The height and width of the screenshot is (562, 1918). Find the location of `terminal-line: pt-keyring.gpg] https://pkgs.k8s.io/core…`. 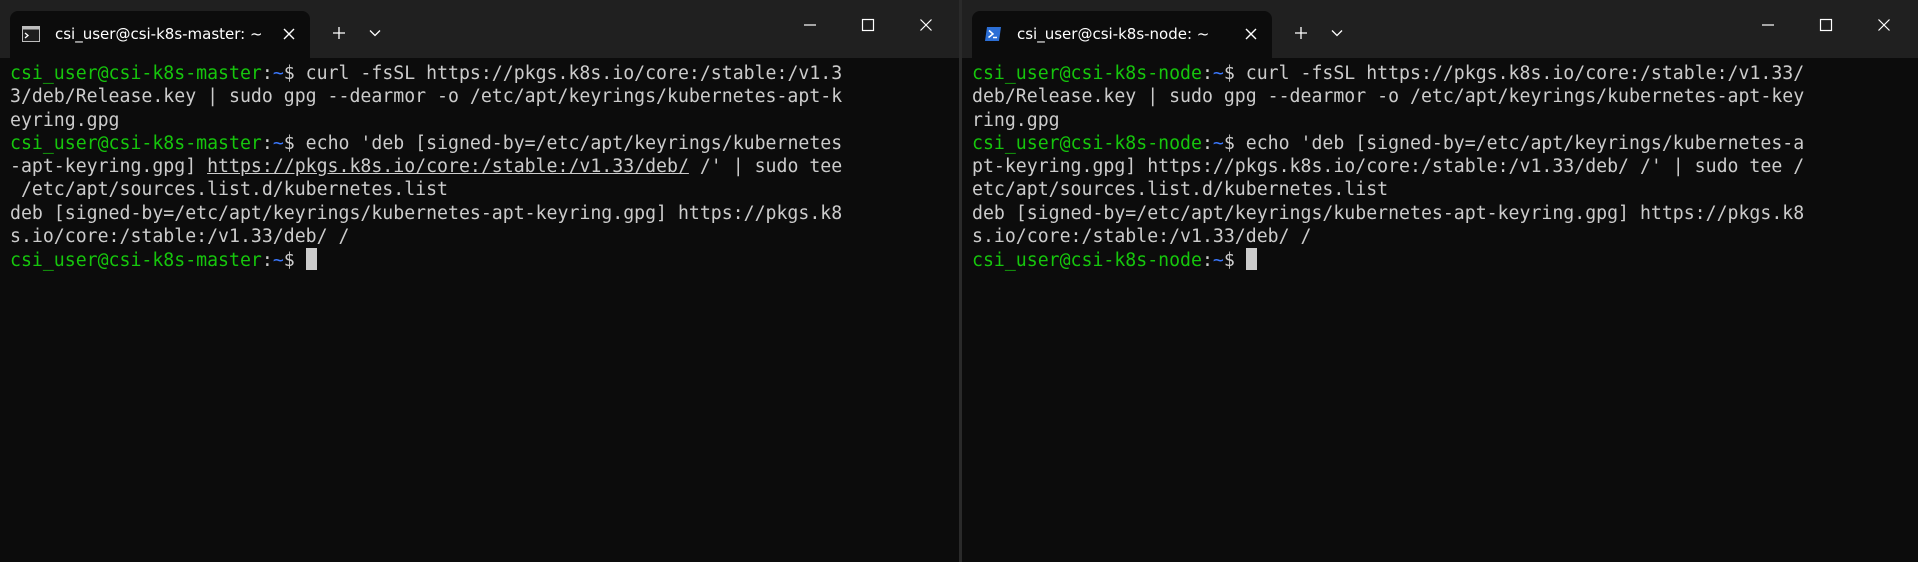

terminal-line: pt-keyring.gpg] https://pkgs.k8s.io/core… is located at coordinates (1445, 166).